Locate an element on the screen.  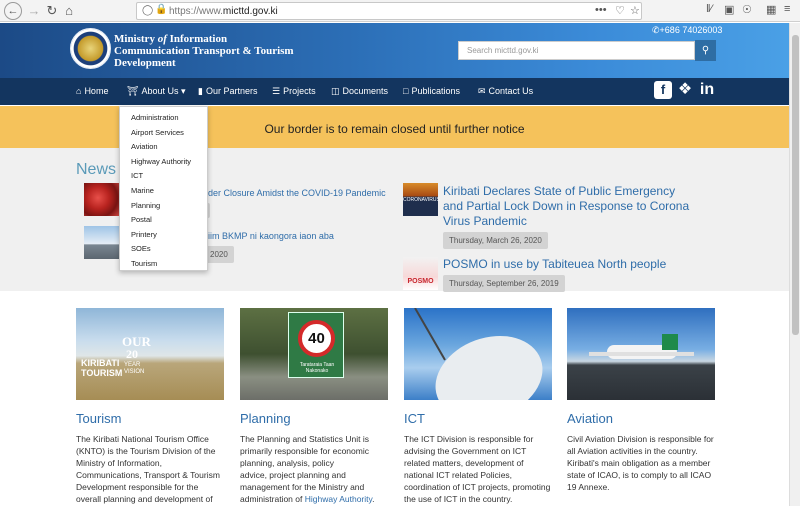
news-link: iim BKMP ni kaongora iaon aba is located at coordinates (271, 236).